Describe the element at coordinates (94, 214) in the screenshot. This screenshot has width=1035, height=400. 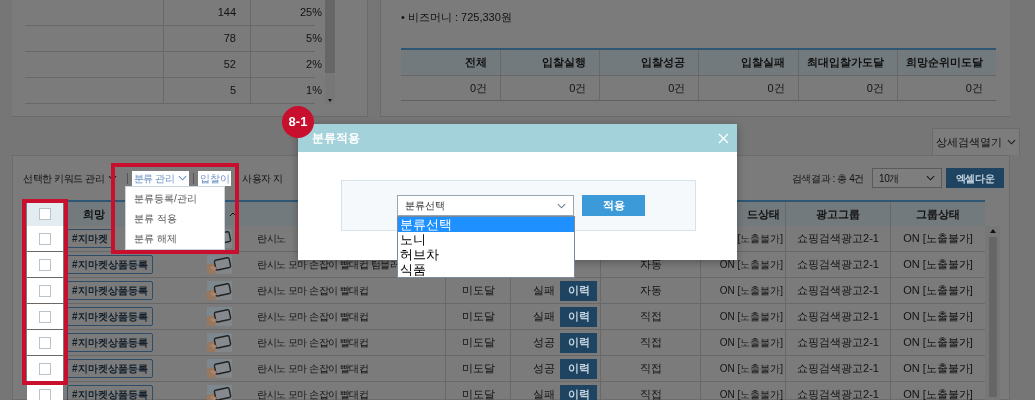
I see `column-header: 희망` at that location.